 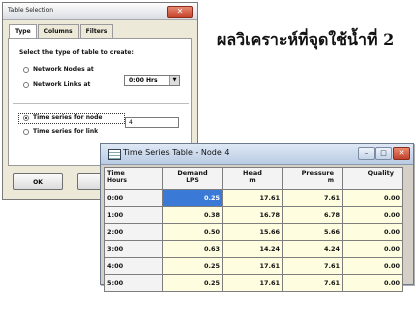 I want to click on table-icon, so click(x=114, y=154).